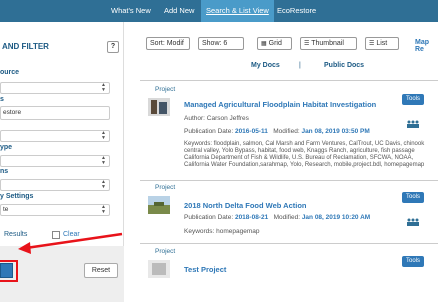 This screenshot has height=302, width=438. Describe the element at coordinates (245, 205) in the screenshot. I see `result-title: 2018 North Delta Food Web Action` at that location.